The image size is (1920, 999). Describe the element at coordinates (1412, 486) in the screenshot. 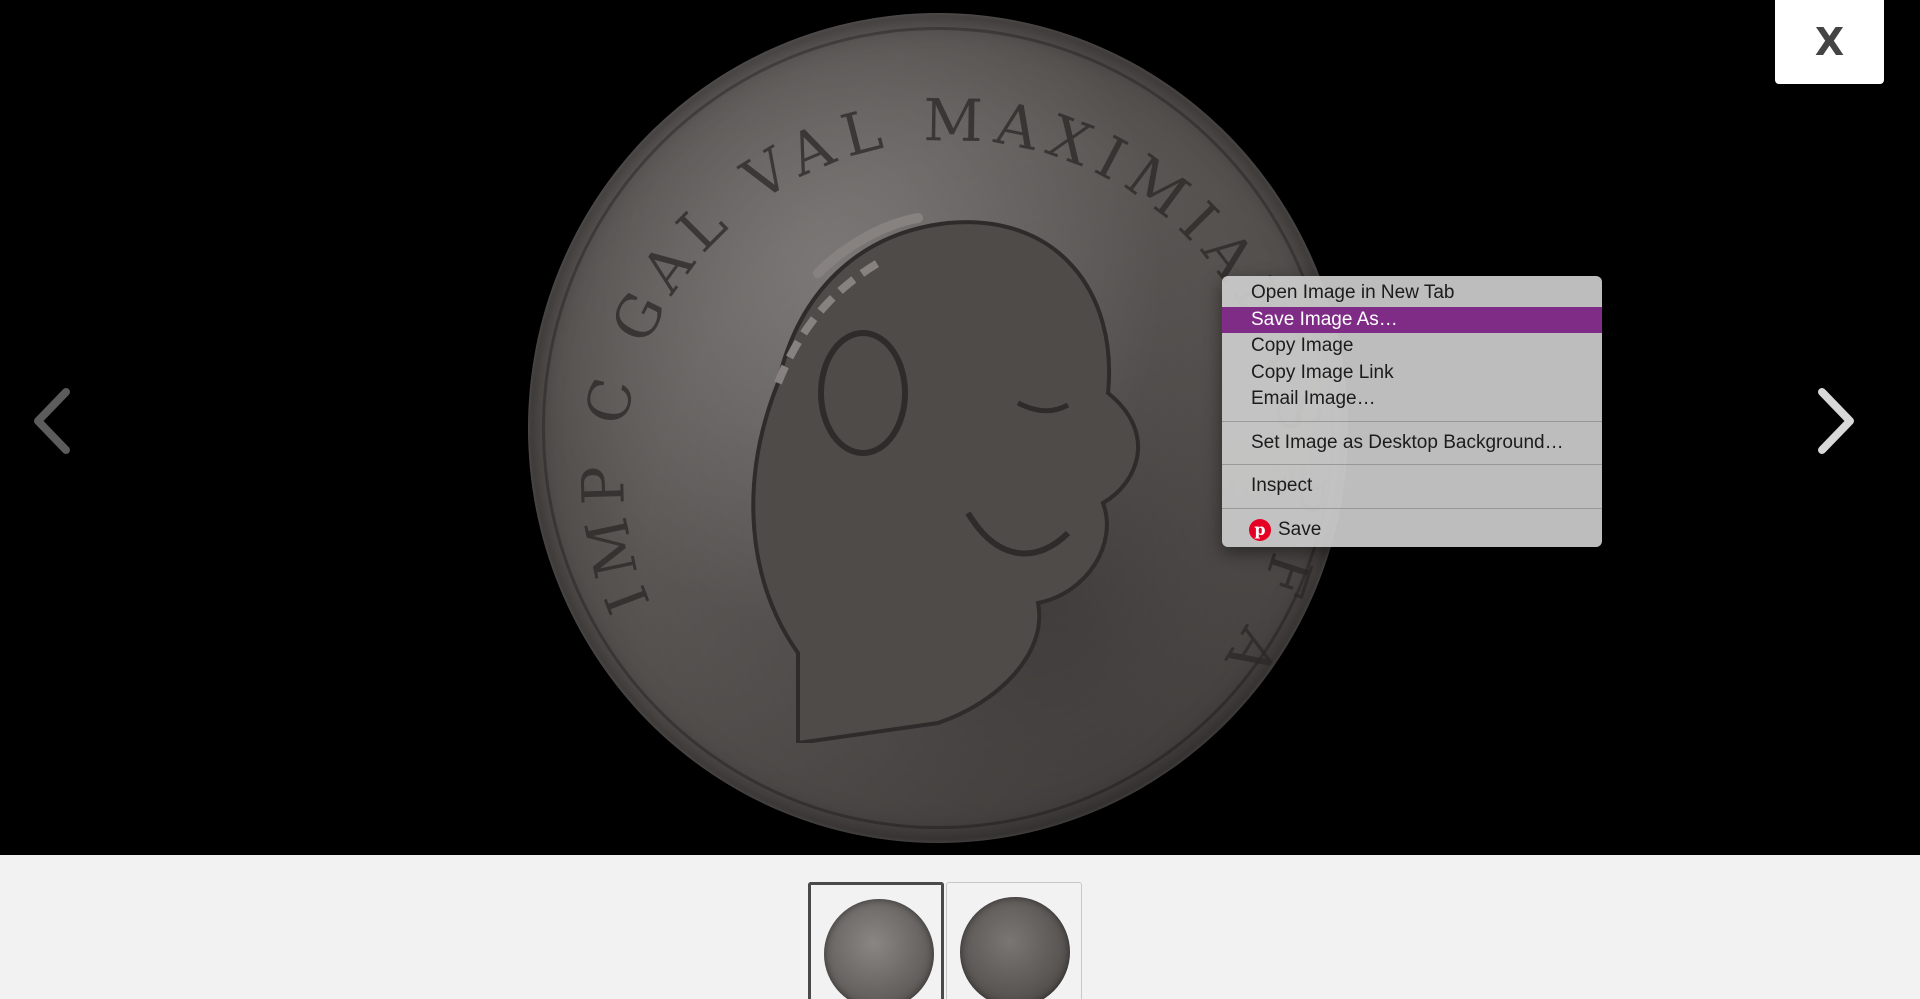

I see `menu-item-inspect: Inspect` at that location.